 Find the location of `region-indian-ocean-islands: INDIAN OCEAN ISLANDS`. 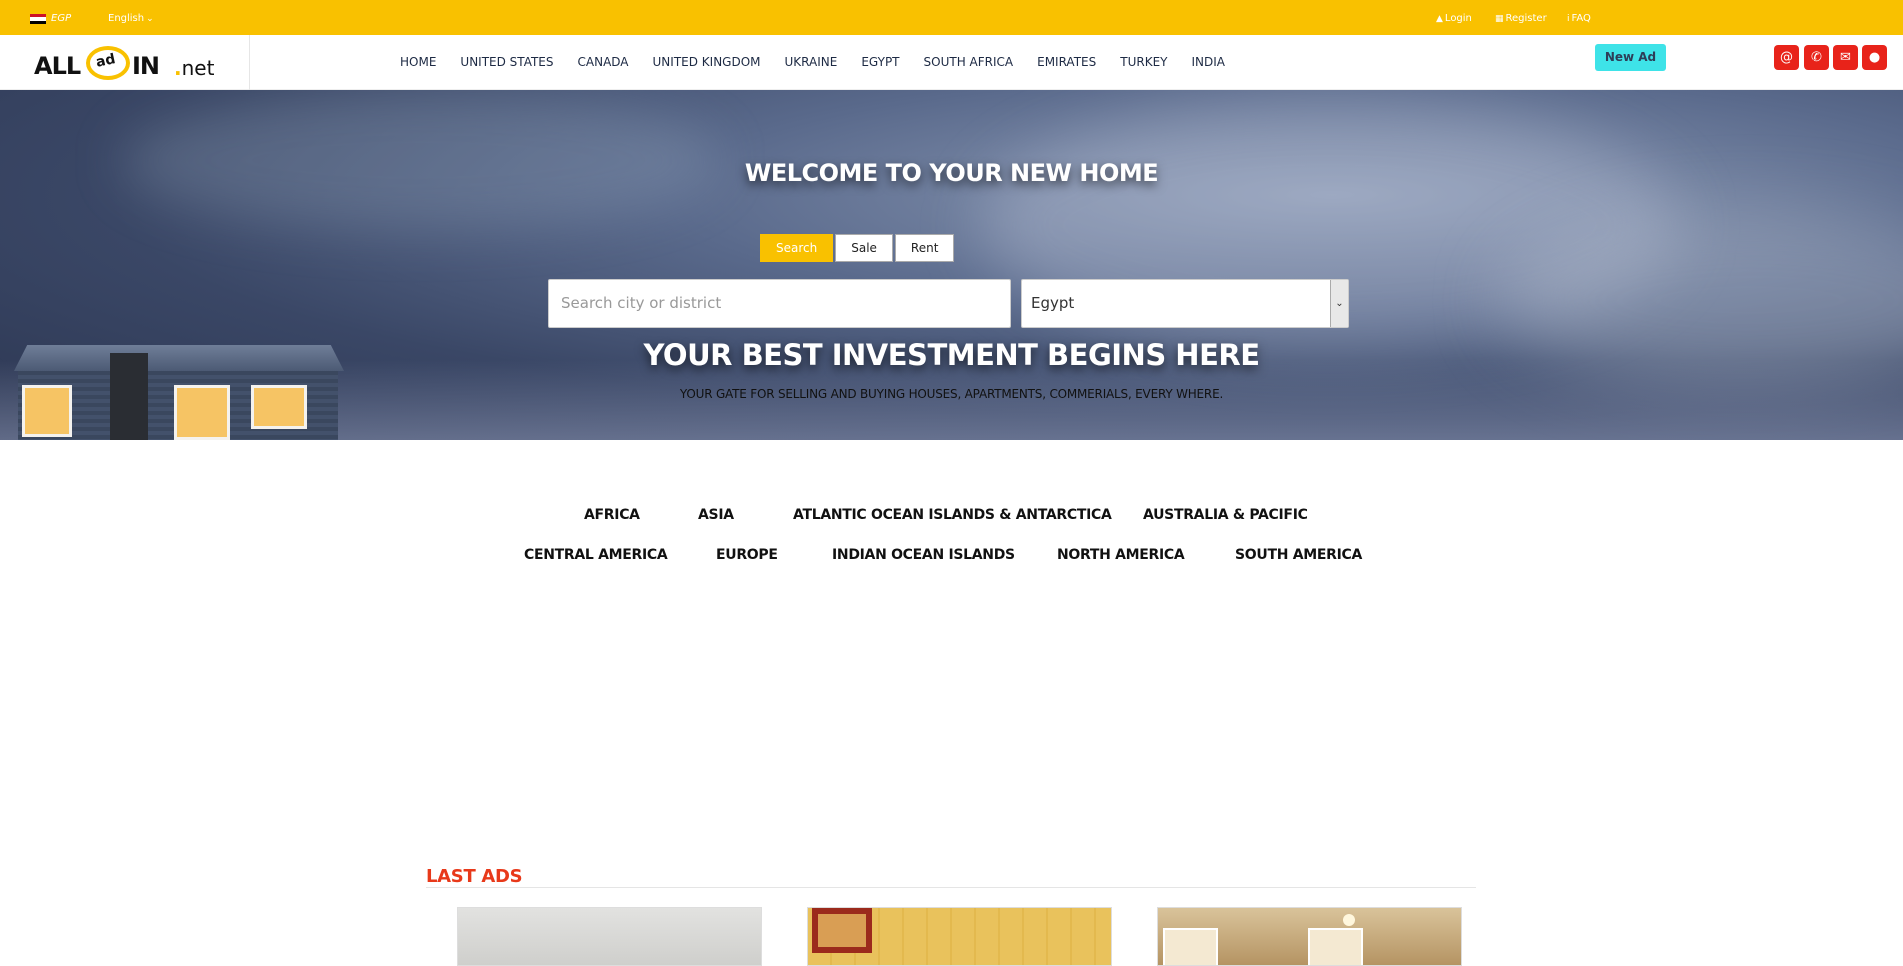

region-indian-ocean-islands: INDIAN OCEAN ISLANDS is located at coordinates (923, 555).